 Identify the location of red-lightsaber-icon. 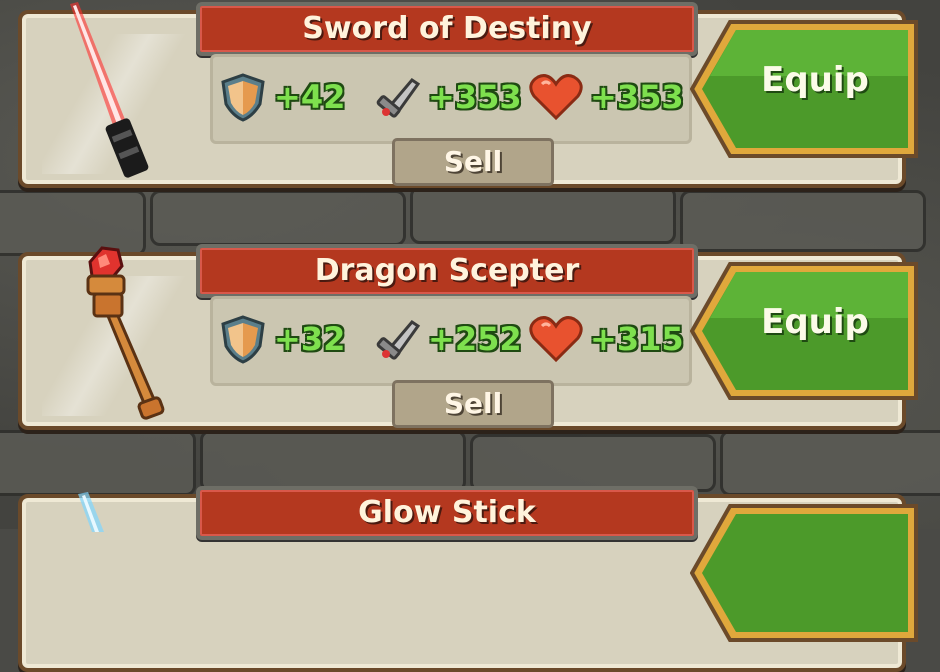
(109, 90).